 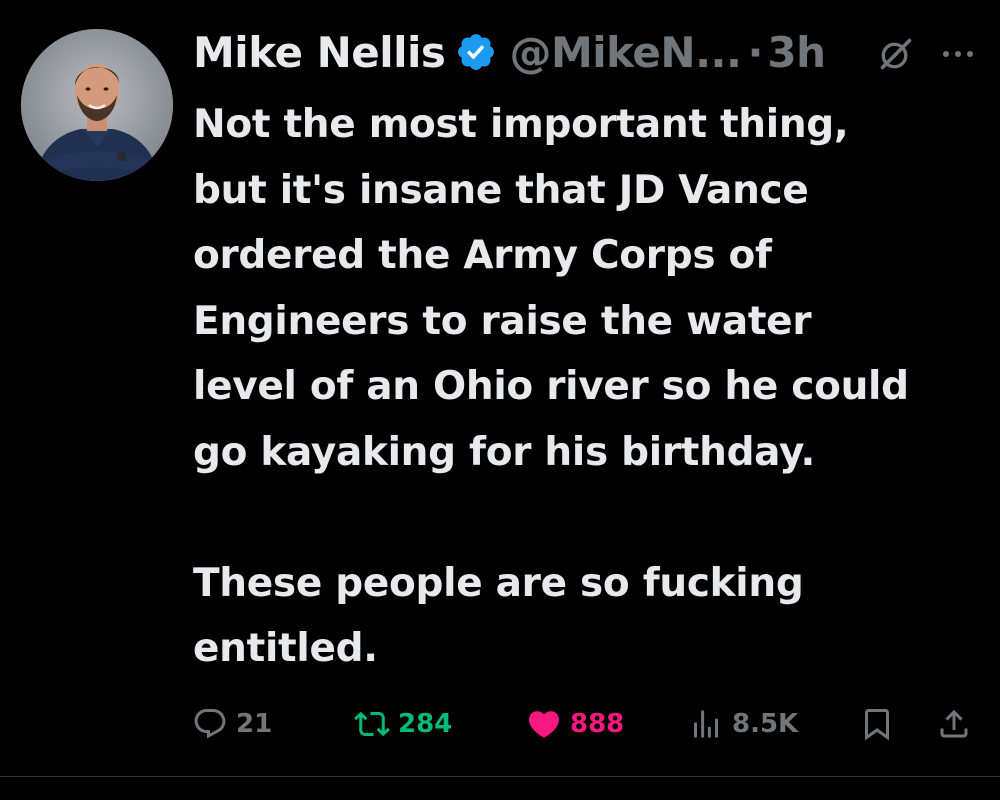 What do you see at coordinates (796, 52) in the screenshot?
I see `tweet-timestamp: 3h` at bounding box center [796, 52].